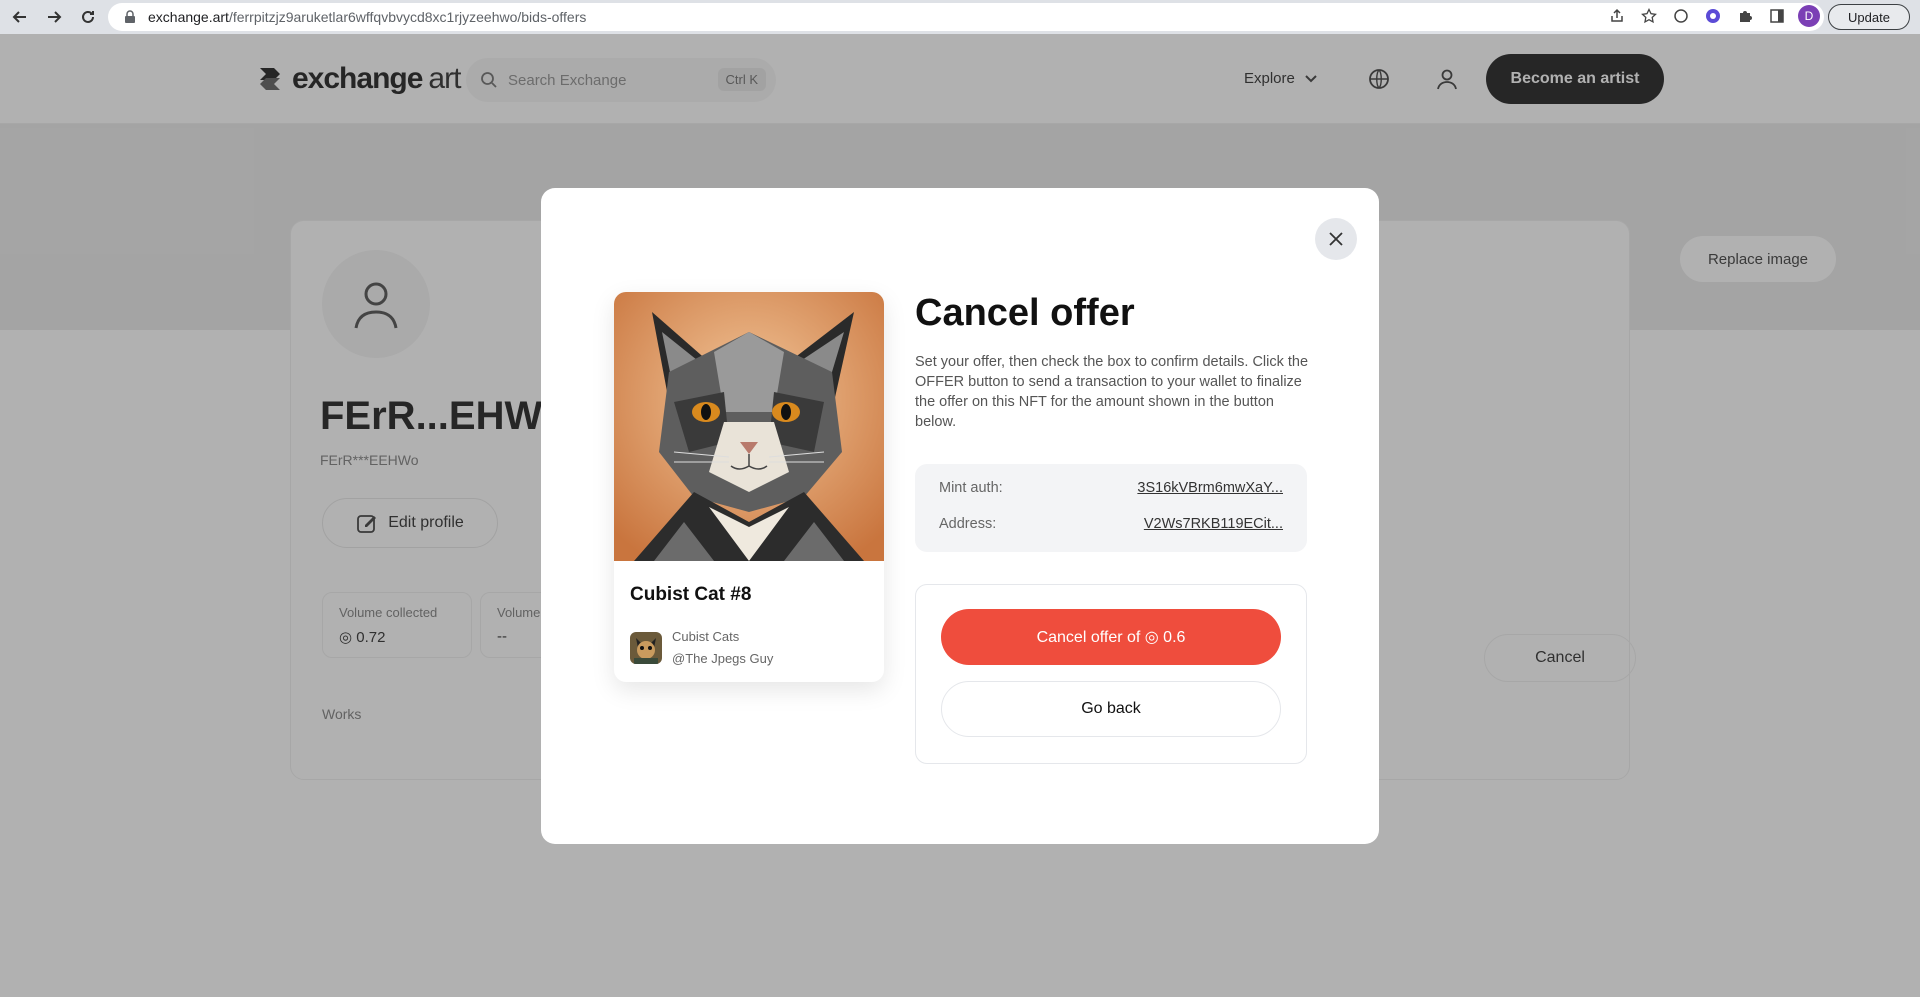  I want to click on nft-card: Cubist Cat #8 Cubist Cats @The Jpegs Guy, so click(749, 487).